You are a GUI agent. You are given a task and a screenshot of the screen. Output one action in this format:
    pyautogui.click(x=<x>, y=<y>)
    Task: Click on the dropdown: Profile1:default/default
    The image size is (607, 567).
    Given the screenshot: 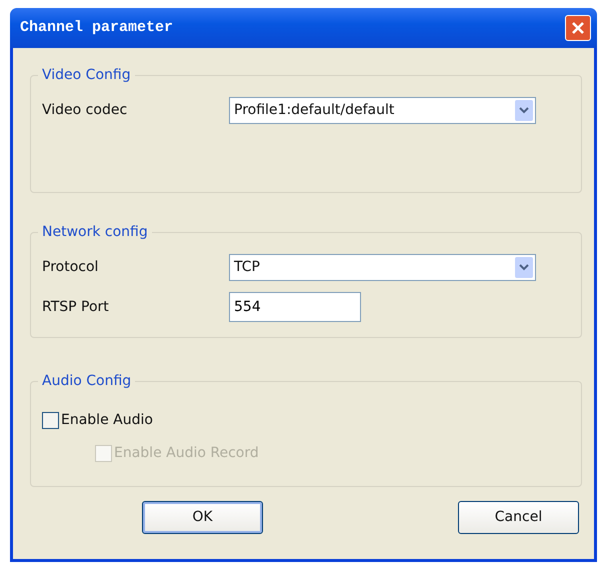 What is the action you would take?
    pyautogui.click(x=382, y=110)
    